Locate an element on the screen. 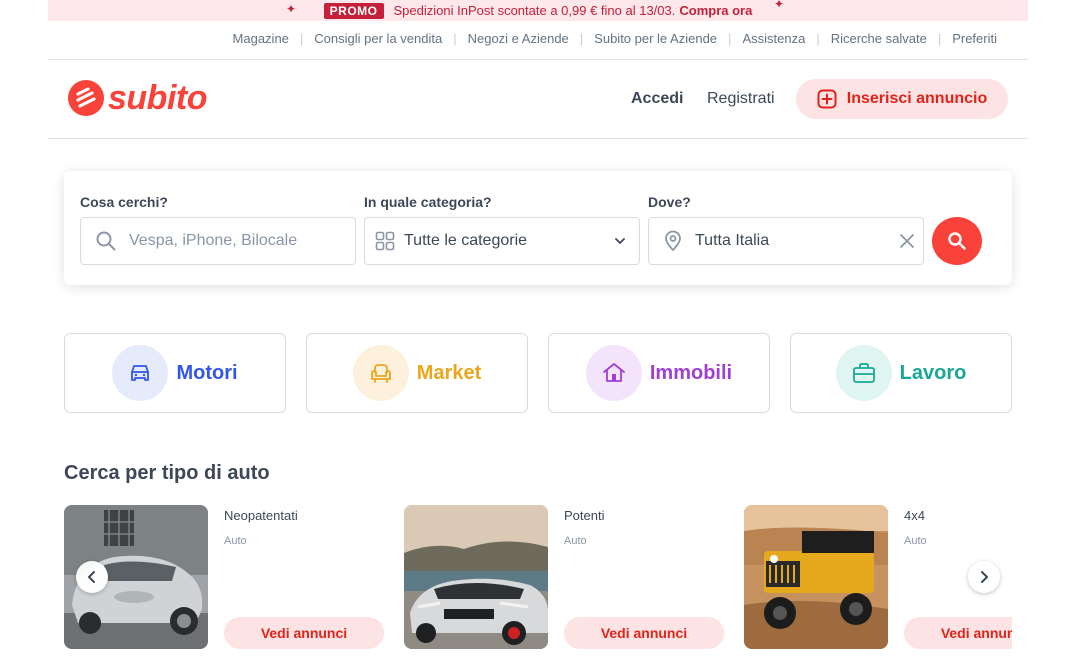 The height and width of the screenshot is (670, 1065). category-label: Motori is located at coordinates (207, 372).